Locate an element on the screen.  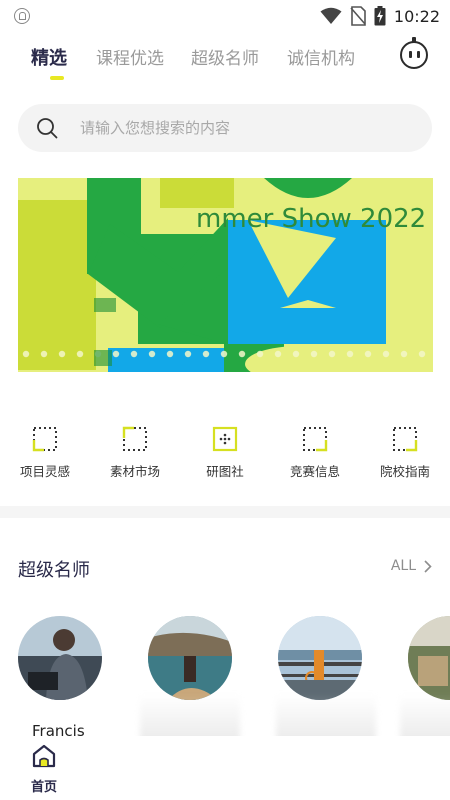
tab-courses: 课程优选 is located at coordinates (130, 56).